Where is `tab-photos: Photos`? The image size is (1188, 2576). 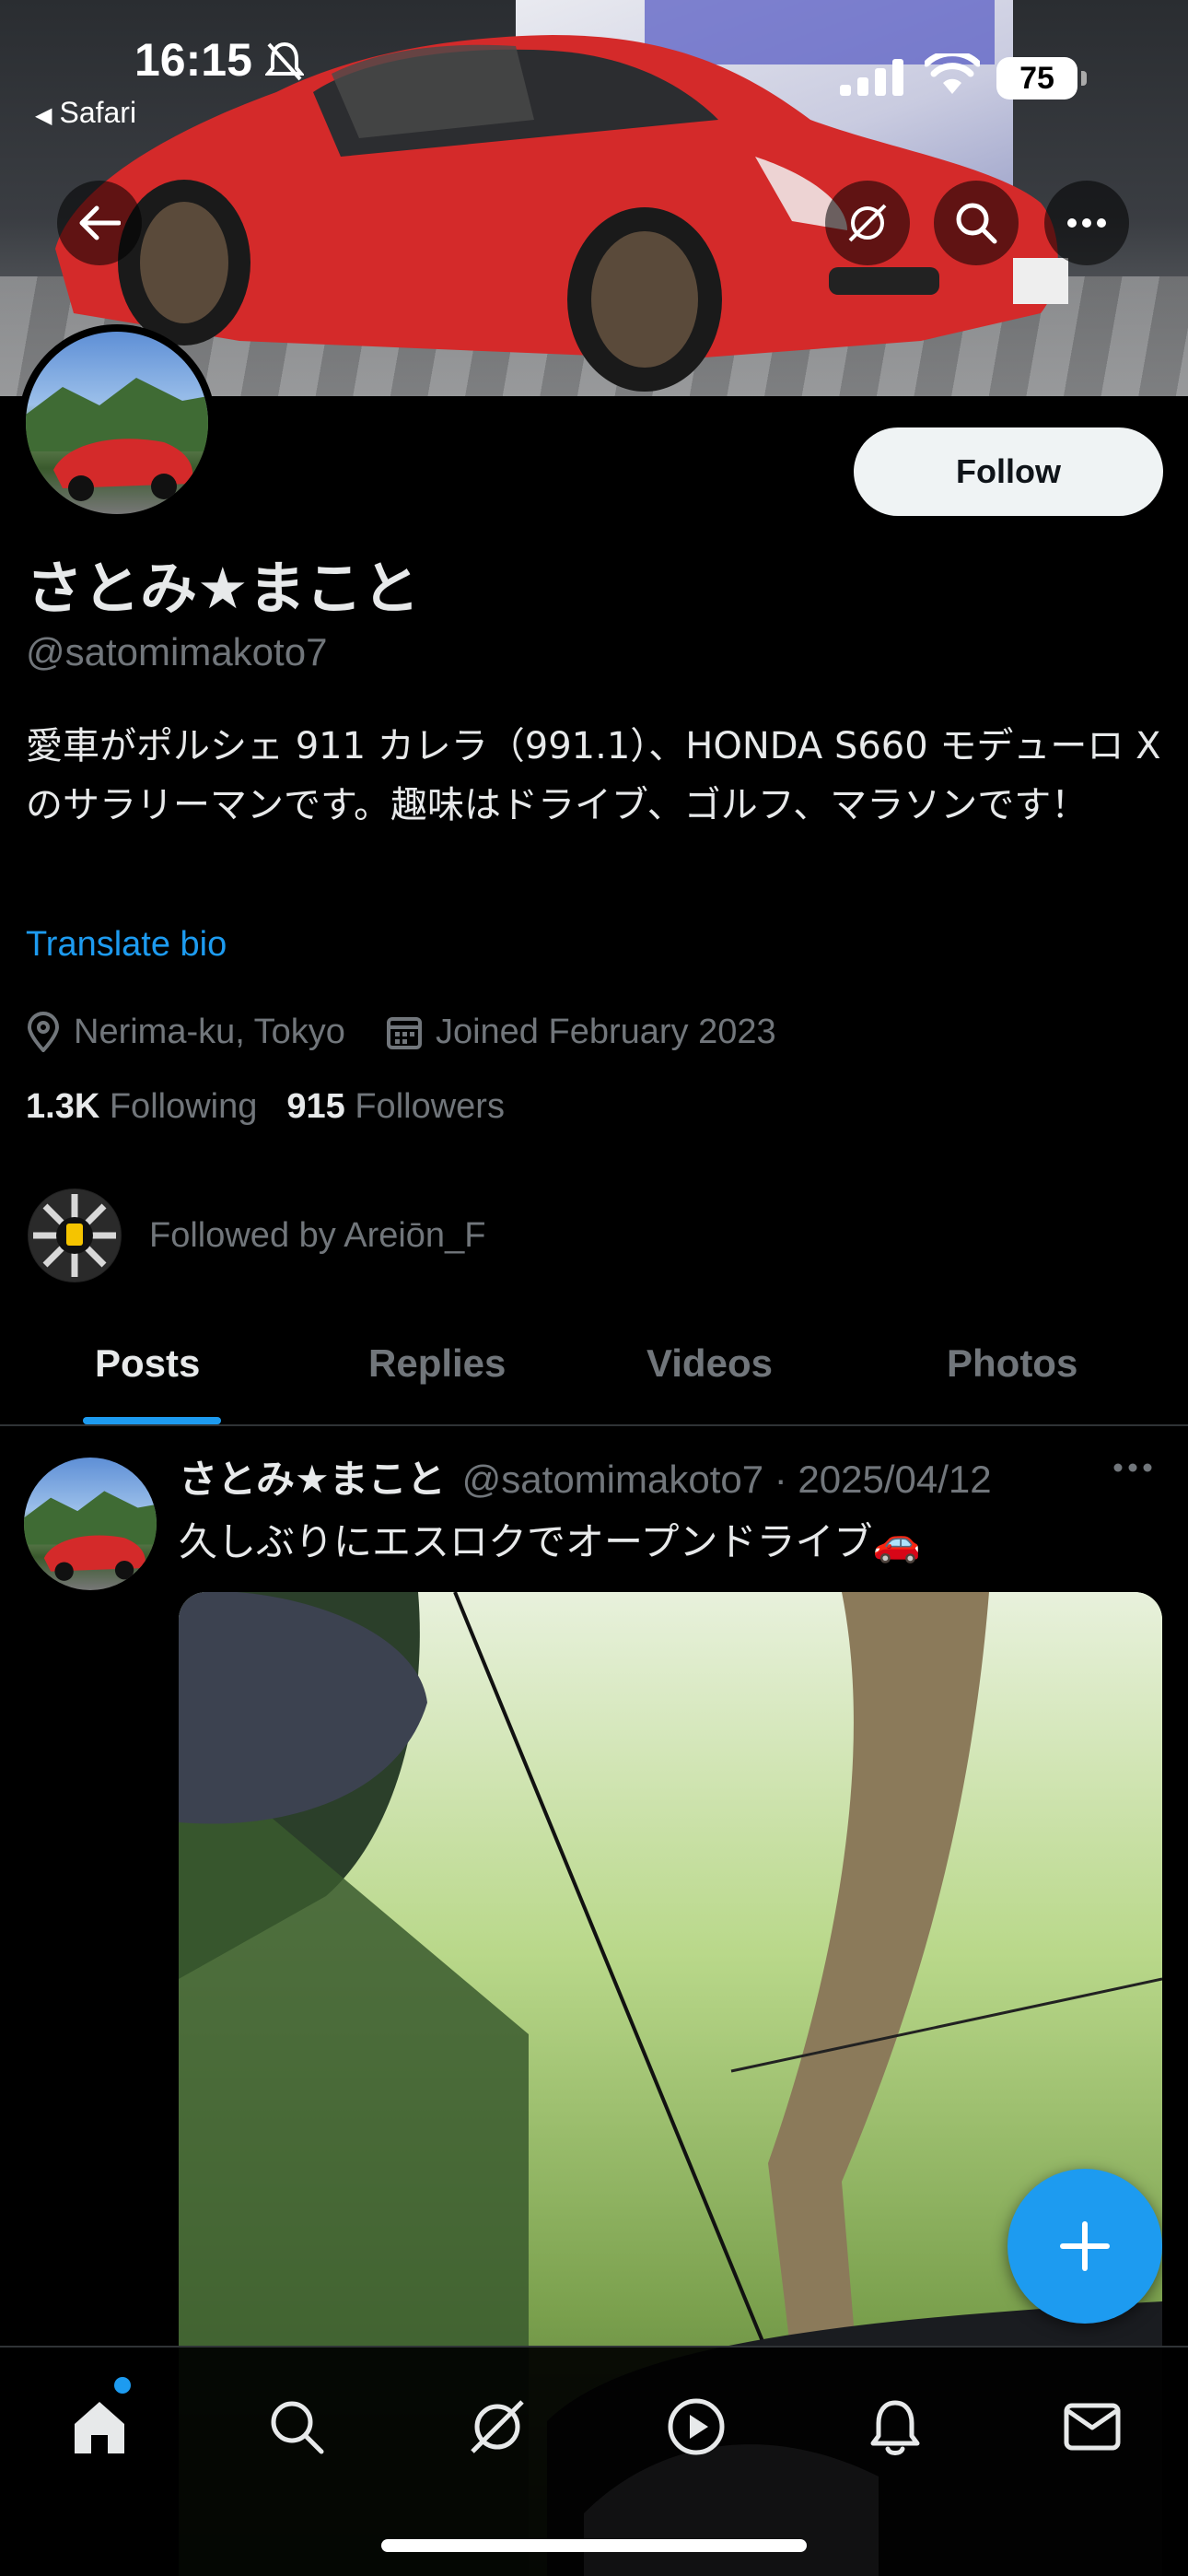
tab-photos: Photos is located at coordinates (1012, 1363).